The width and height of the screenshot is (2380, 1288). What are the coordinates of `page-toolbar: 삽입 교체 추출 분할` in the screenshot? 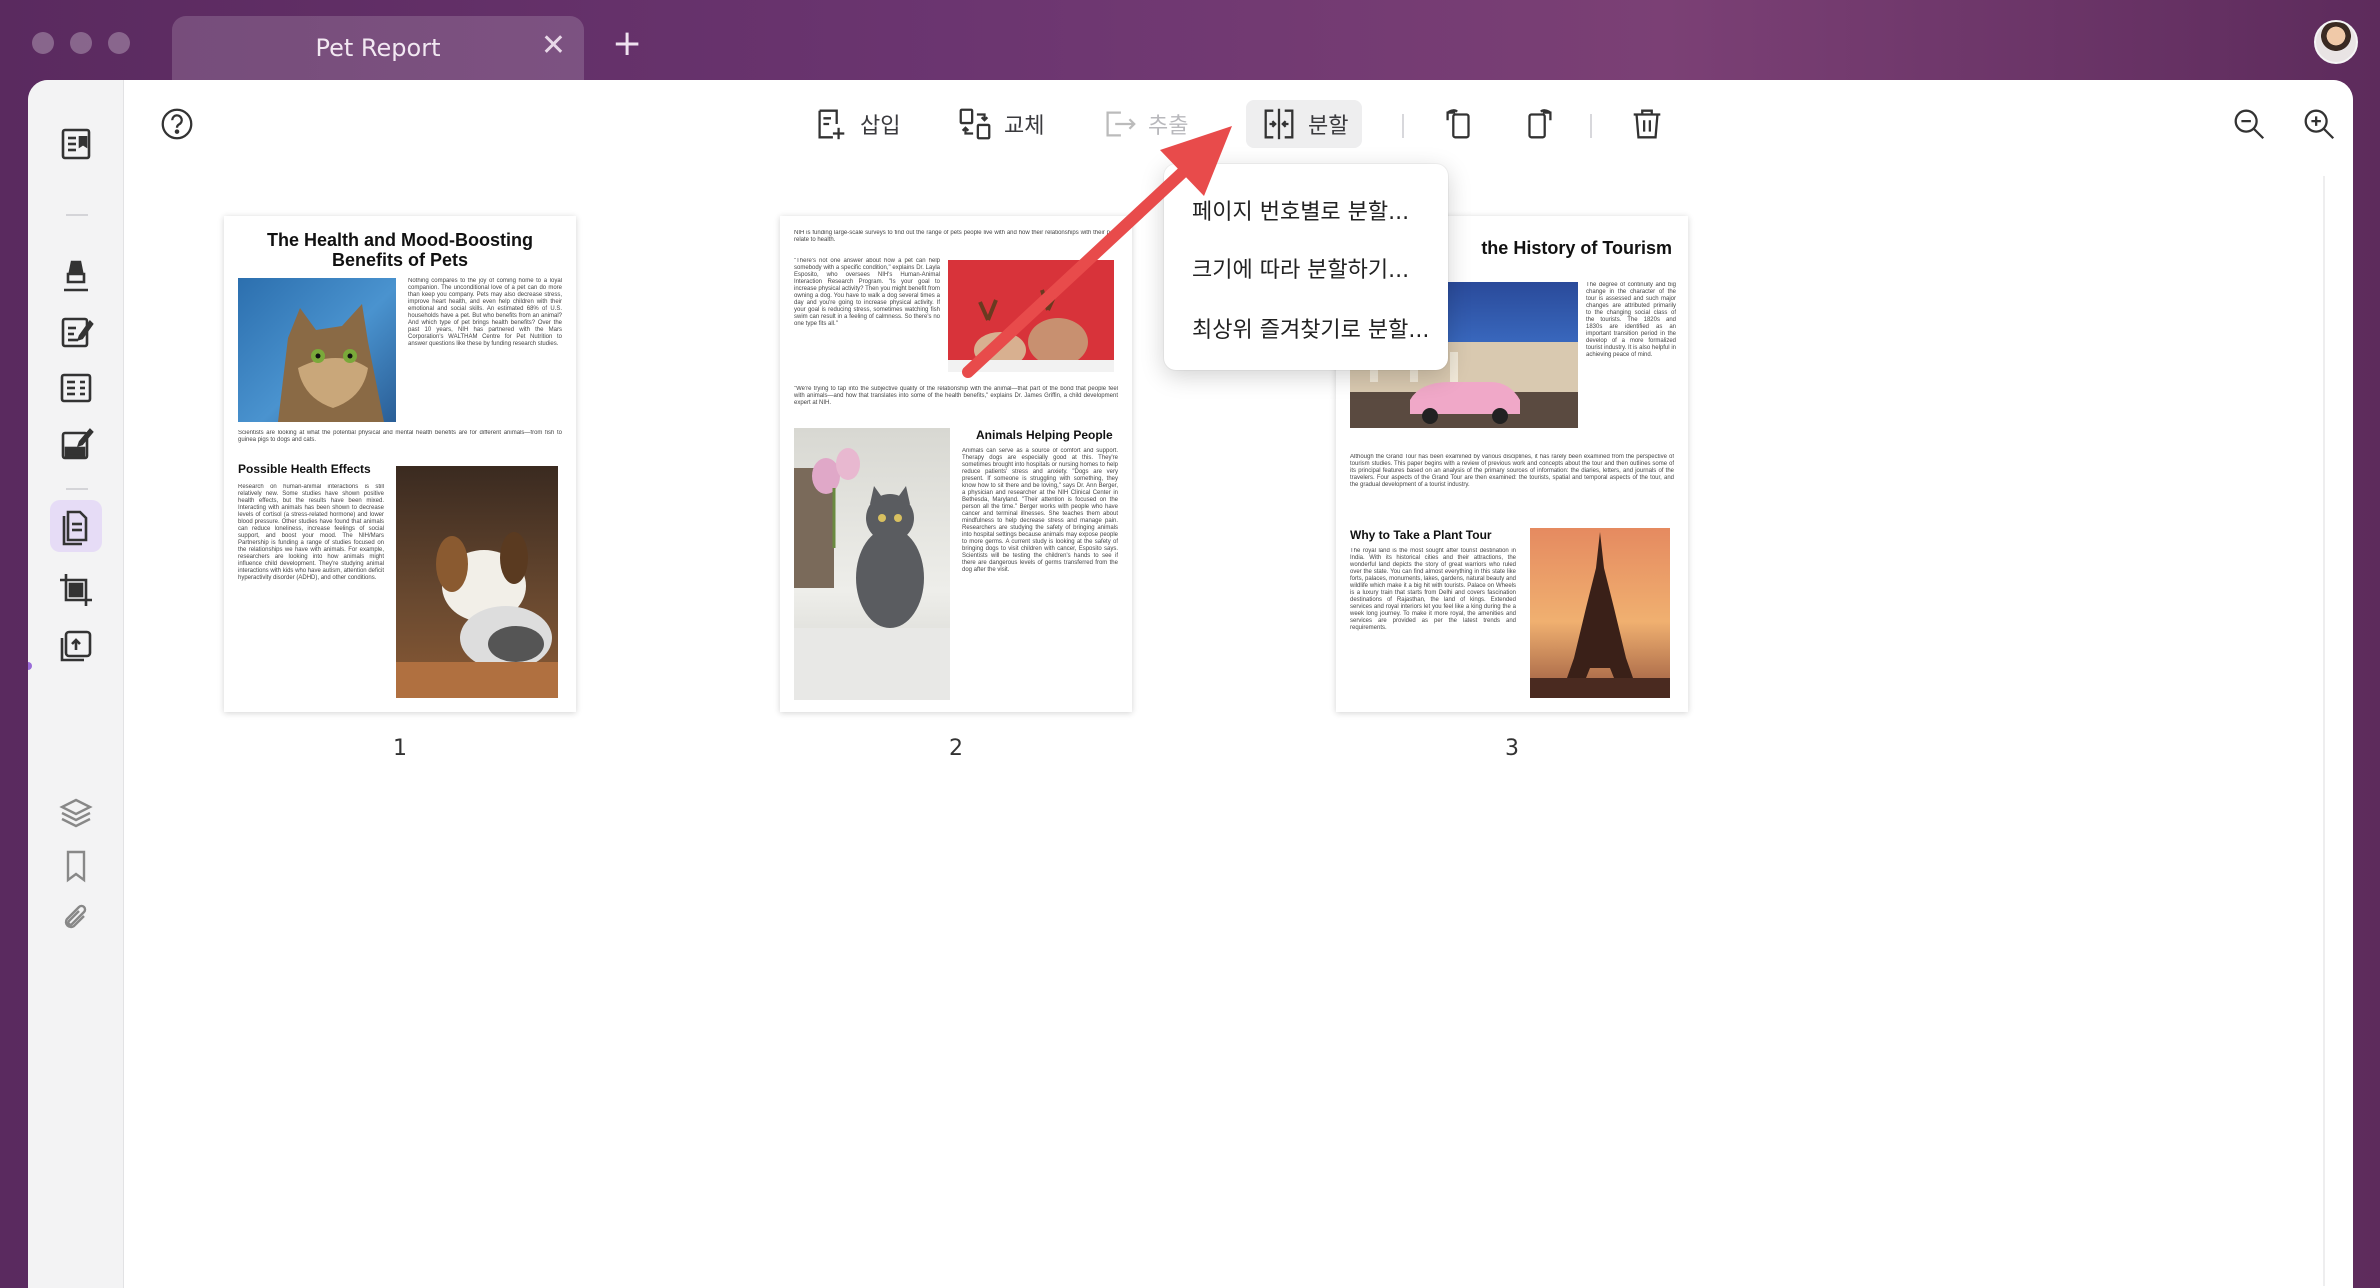 It's located at (1238, 125).